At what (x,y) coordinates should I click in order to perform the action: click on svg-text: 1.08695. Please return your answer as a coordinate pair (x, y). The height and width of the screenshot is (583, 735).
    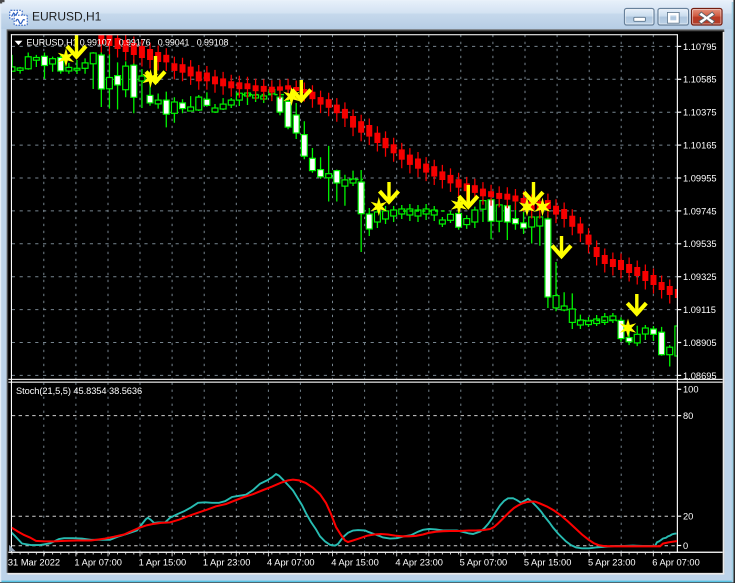
    Looking at the image, I should click on (700, 376).